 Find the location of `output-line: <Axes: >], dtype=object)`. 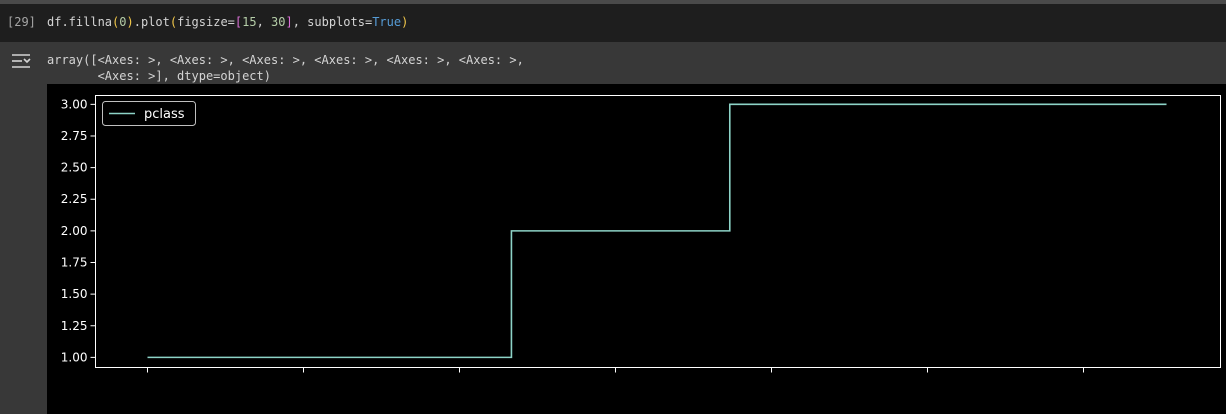

output-line: <Axes: >], dtype=object) is located at coordinates (159, 76).